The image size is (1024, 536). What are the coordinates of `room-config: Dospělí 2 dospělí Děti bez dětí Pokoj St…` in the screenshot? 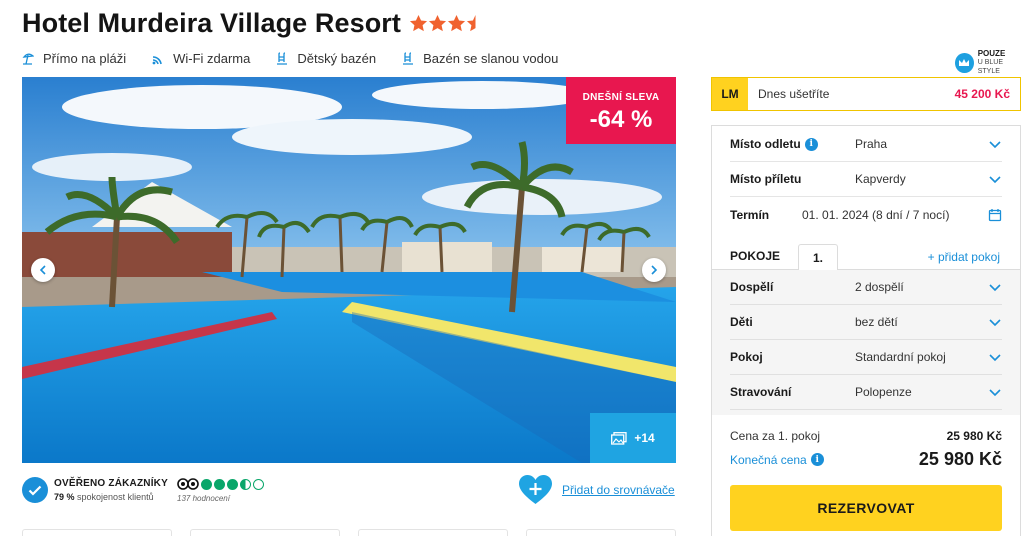 It's located at (866, 342).